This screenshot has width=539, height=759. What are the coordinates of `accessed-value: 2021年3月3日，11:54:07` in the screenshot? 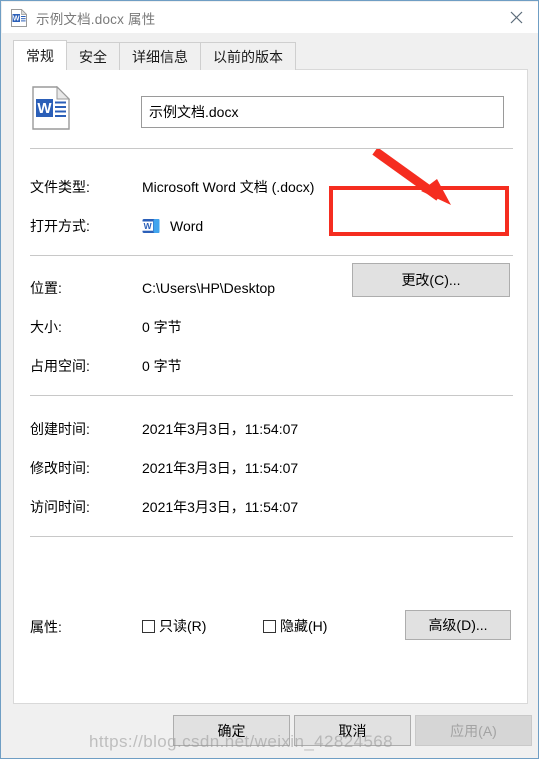 It's located at (220, 507).